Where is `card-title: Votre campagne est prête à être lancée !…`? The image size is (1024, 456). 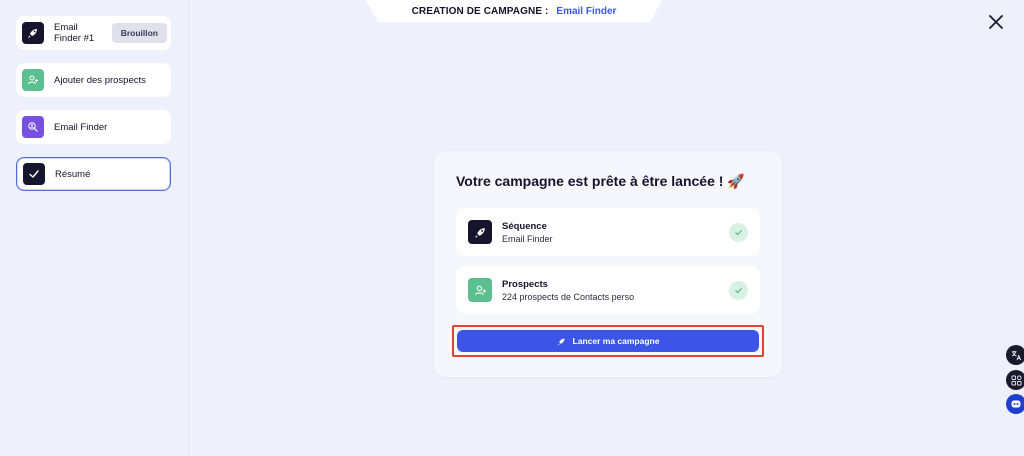
card-title: Votre campagne est prête à être lancée !… is located at coordinates (600, 181).